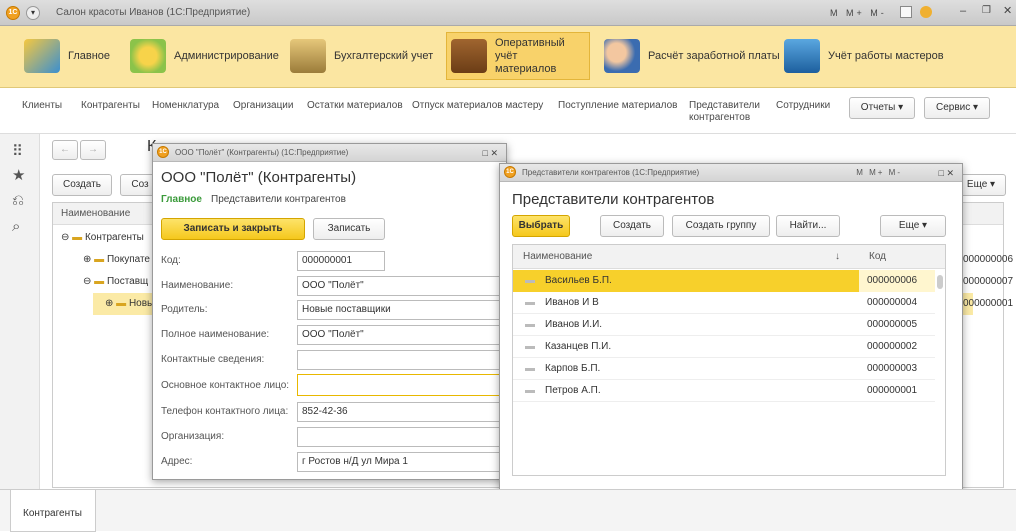 This screenshot has width=1016, height=532. What do you see at coordinates (52, 513) in the screenshot?
I see `tab-label: Контрагенты` at bounding box center [52, 513].